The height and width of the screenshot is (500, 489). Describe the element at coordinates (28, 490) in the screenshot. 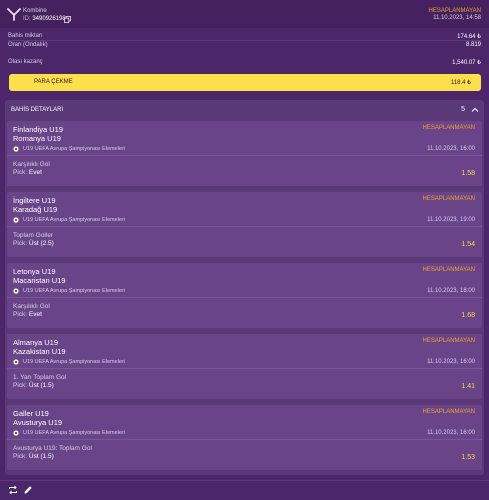

I see `pencil-icon` at that location.